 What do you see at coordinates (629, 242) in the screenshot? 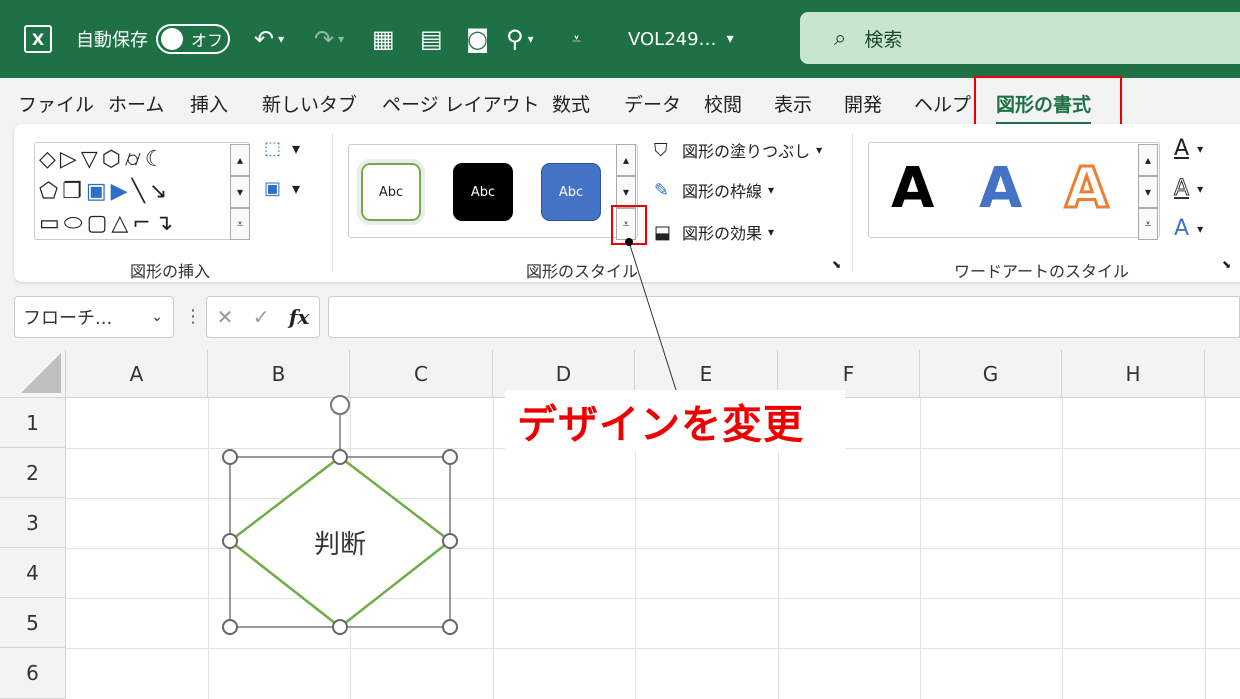
I see `callout-pointer-dot` at bounding box center [629, 242].